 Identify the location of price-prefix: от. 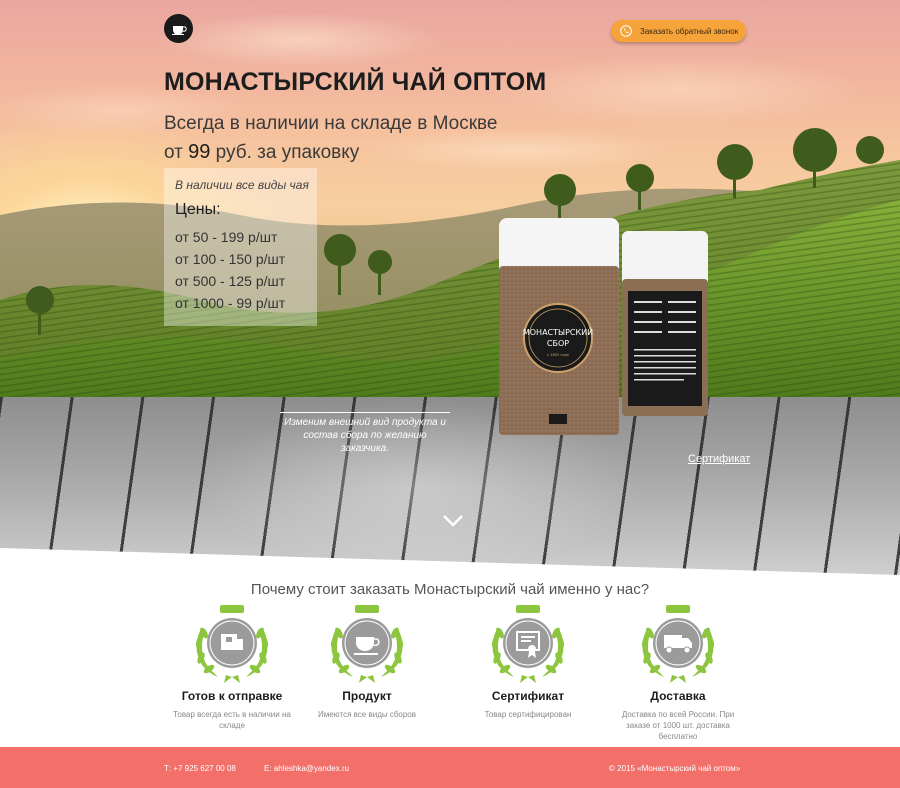
(173, 152).